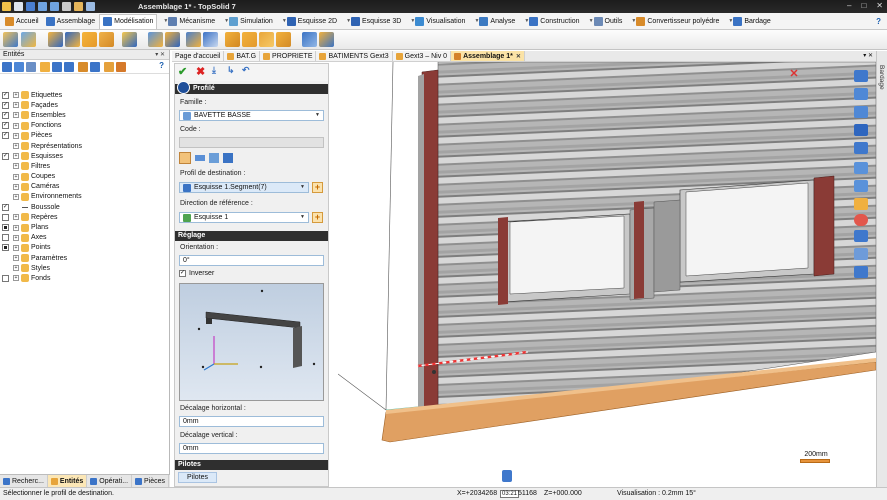 This screenshot has height=500, width=887. What do you see at coordinates (861, 220) in the screenshot?
I see `view-color-icon` at bounding box center [861, 220].